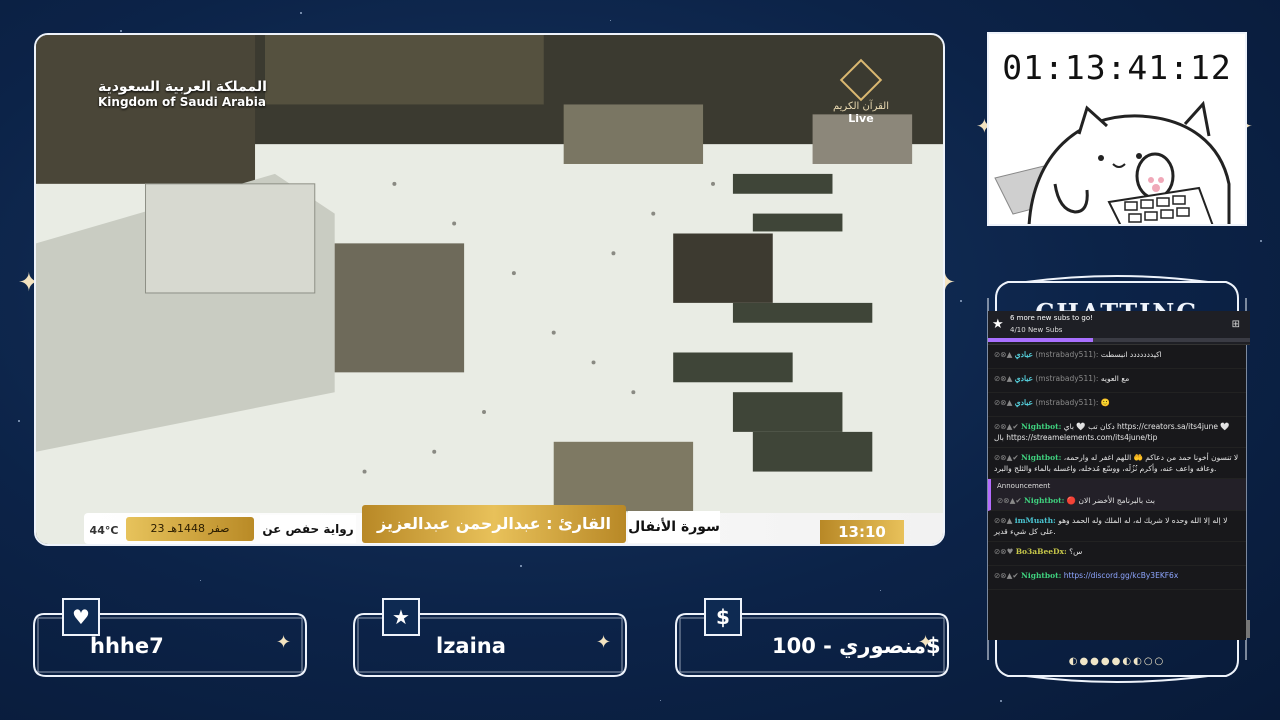 The height and width of the screenshot is (720, 1280). What do you see at coordinates (1051, 318) in the screenshot?
I see `goal-title: 6 more new subs to go!` at bounding box center [1051, 318].